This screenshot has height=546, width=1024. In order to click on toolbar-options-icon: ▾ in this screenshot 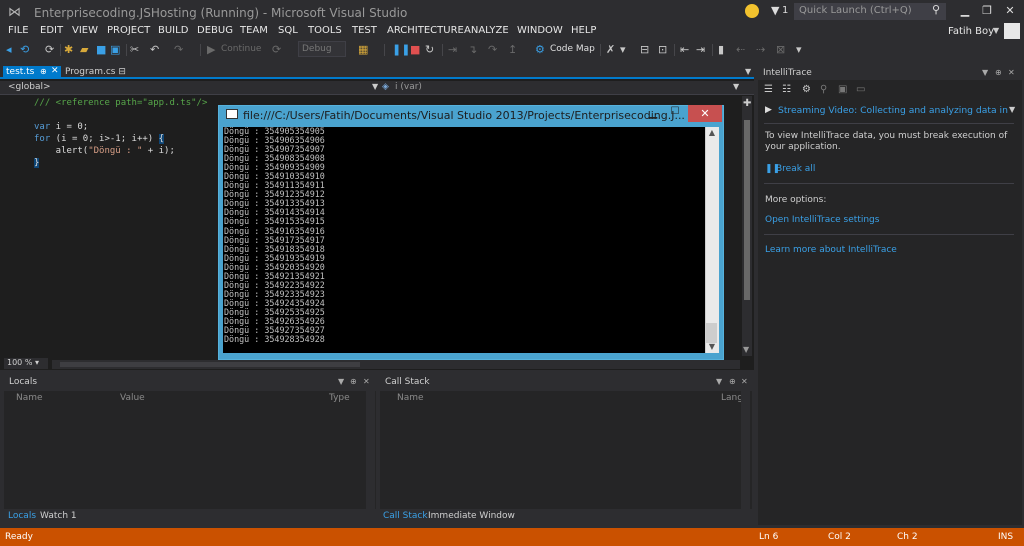, I will do `click(799, 49)`.